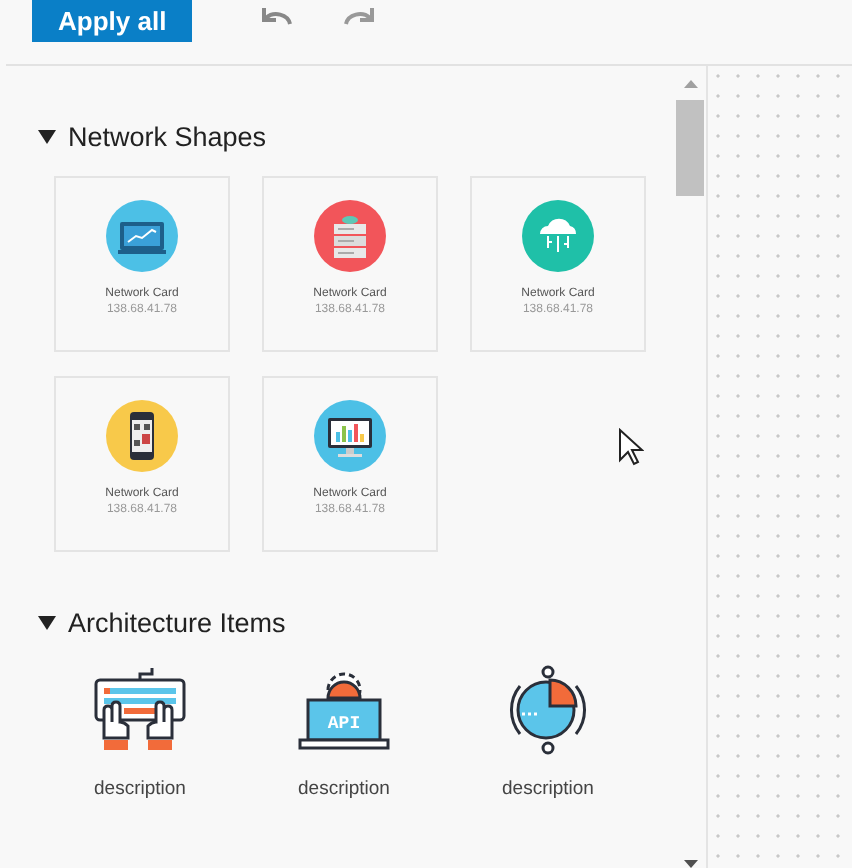  What do you see at coordinates (558, 236) in the screenshot?
I see `cloud-icon` at bounding box center [558, 236].